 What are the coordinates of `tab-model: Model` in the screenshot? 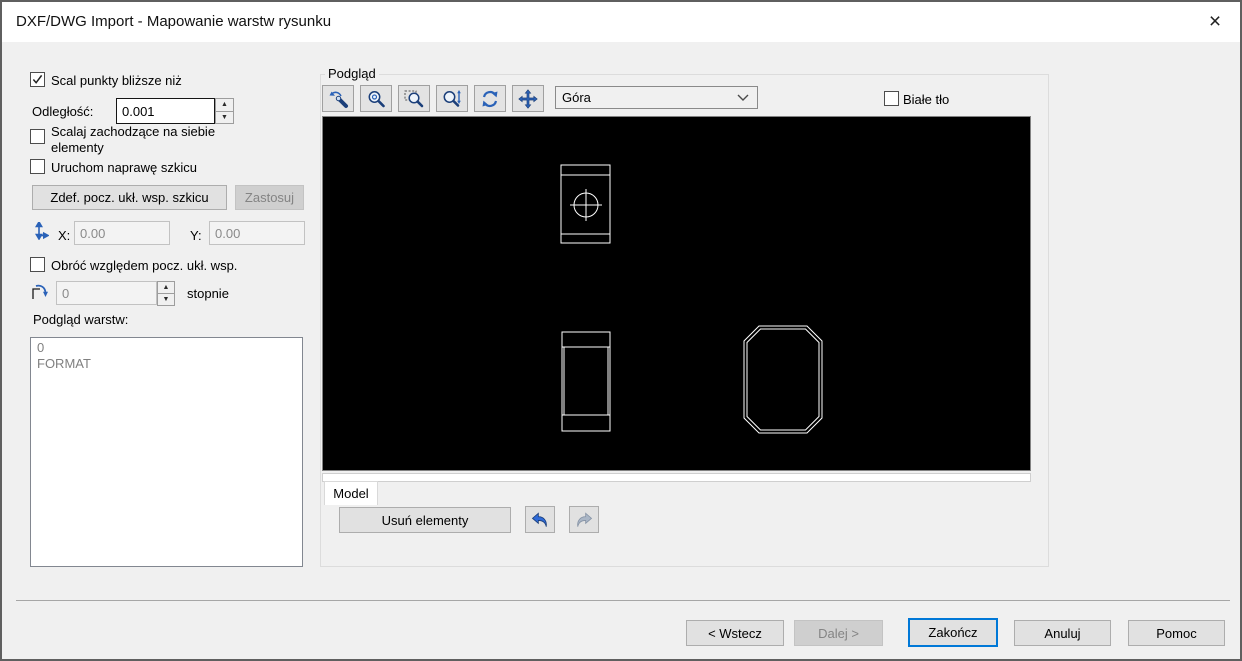 It's located at (351, 493).